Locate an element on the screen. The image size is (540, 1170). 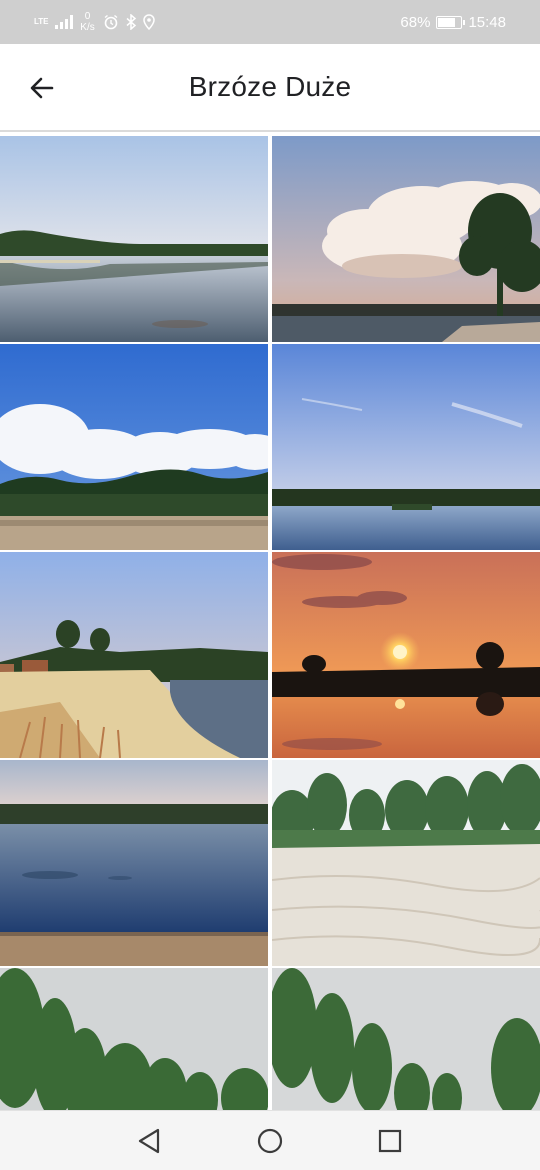
sandy-shore-photo is located at coordinates (134, 655).